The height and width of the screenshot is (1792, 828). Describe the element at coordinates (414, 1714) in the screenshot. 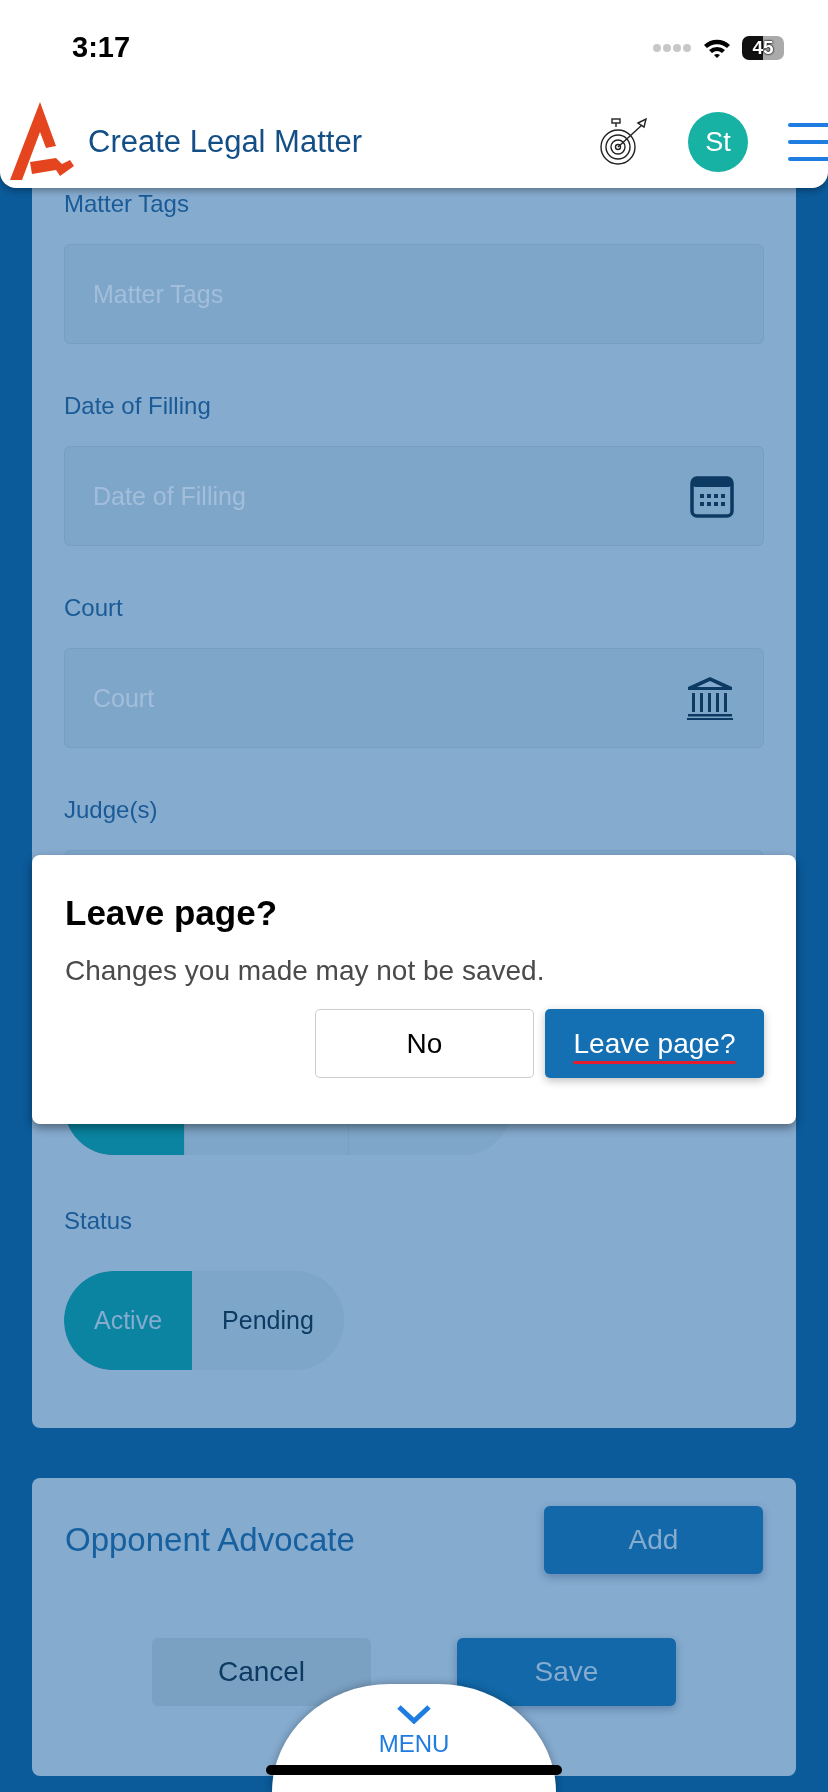

I see `chevron-down-icon` at that location.